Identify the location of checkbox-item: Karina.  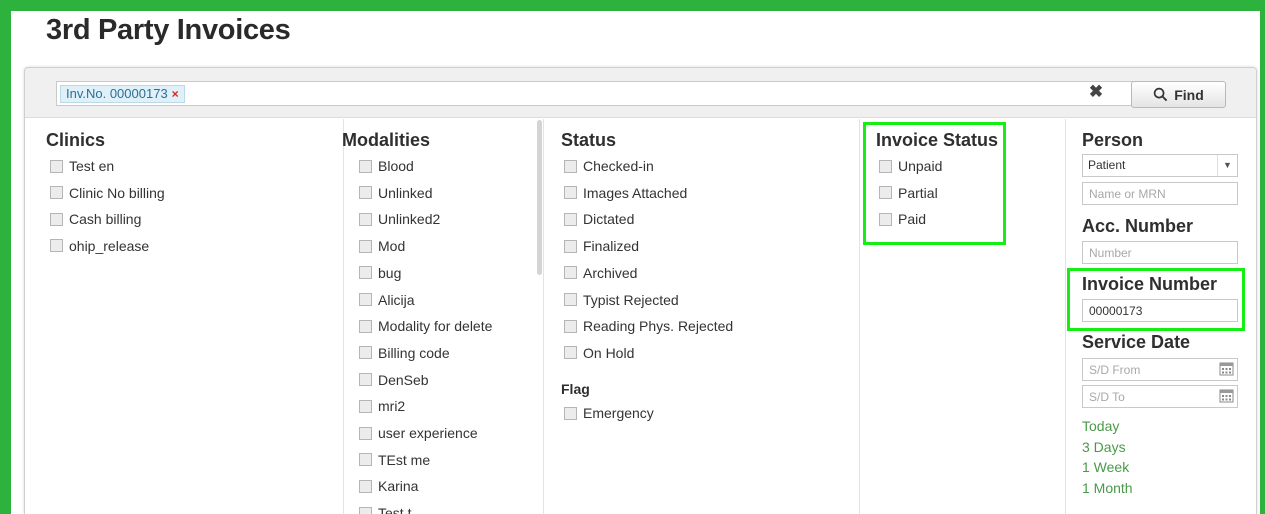
(388, 486).